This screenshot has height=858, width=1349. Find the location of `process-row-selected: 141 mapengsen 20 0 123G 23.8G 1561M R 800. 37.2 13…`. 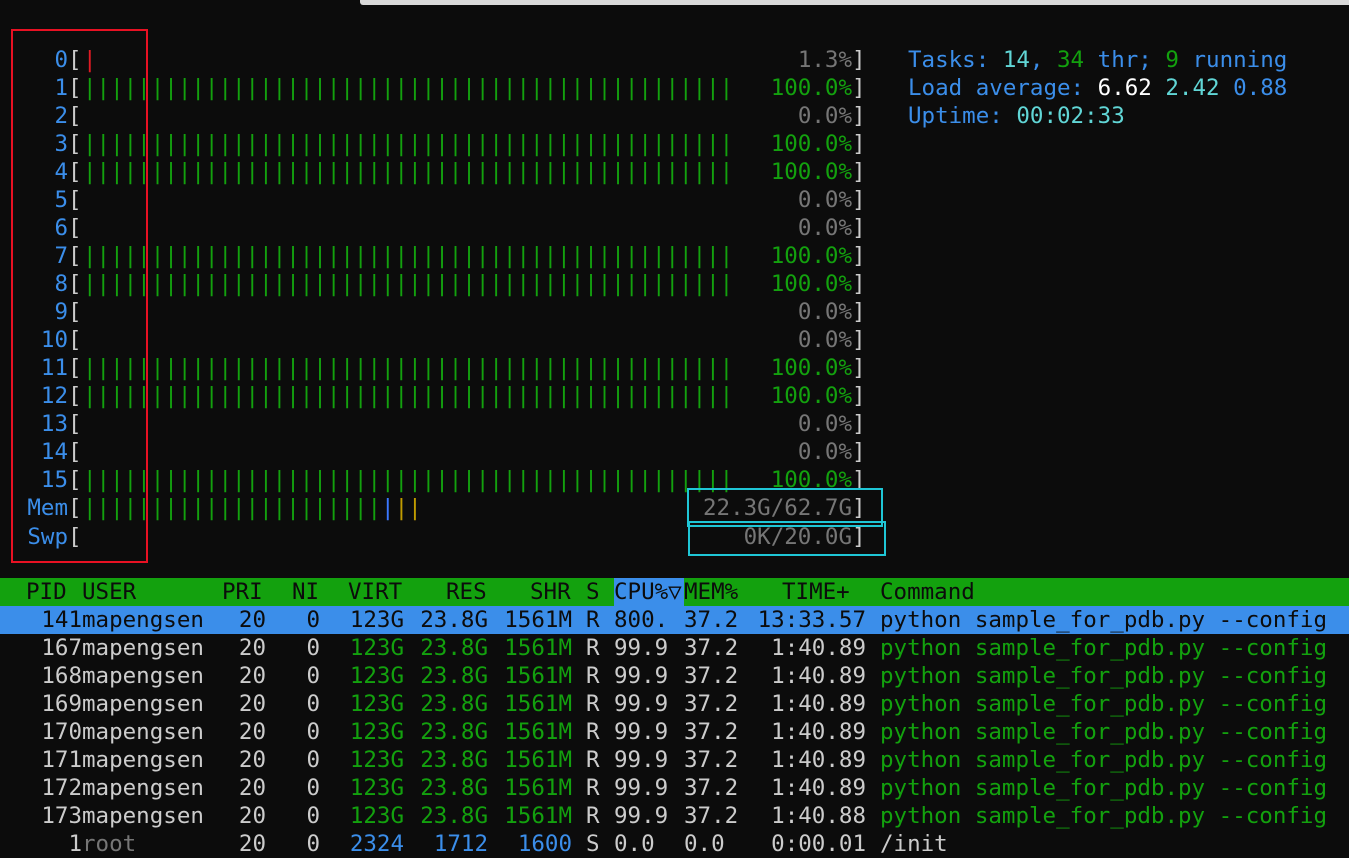

process-row-selected: 141 mapengsen 20 0 123G 23.8G 1561M R 800. 37.2 13… is located at coordinates (674, 620).